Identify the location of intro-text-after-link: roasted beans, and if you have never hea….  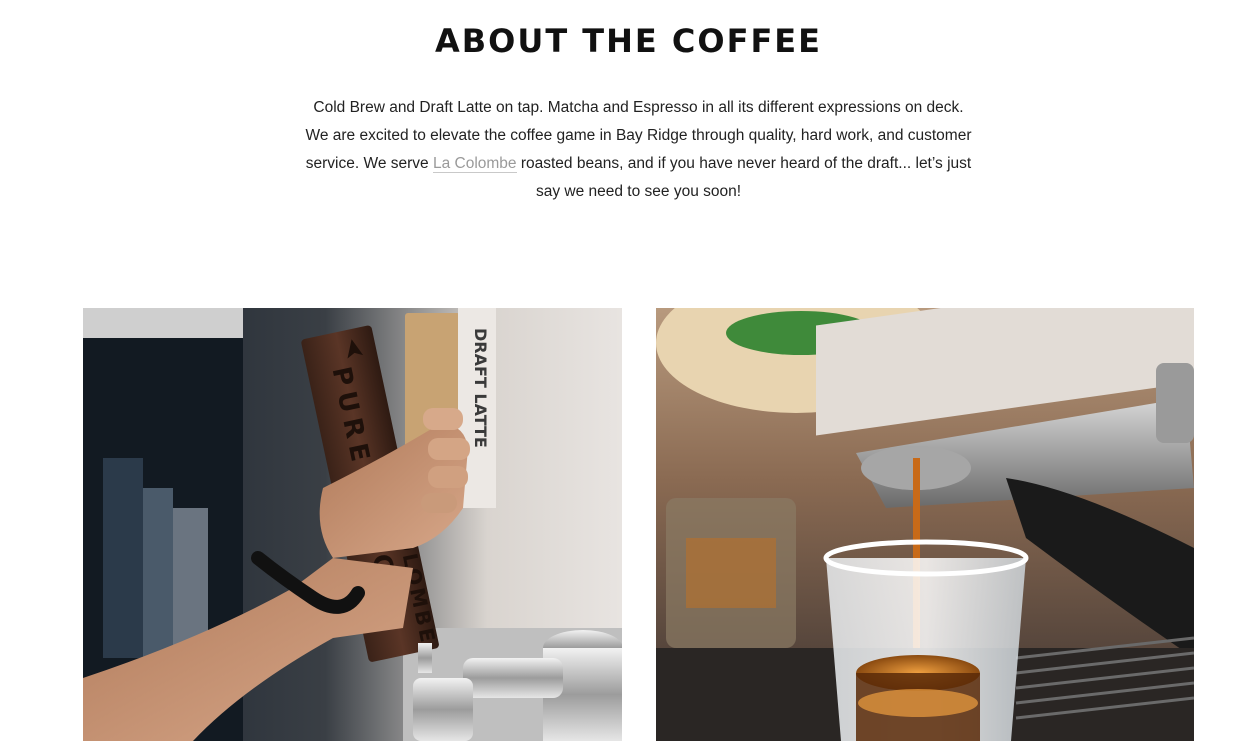
(744, 177).